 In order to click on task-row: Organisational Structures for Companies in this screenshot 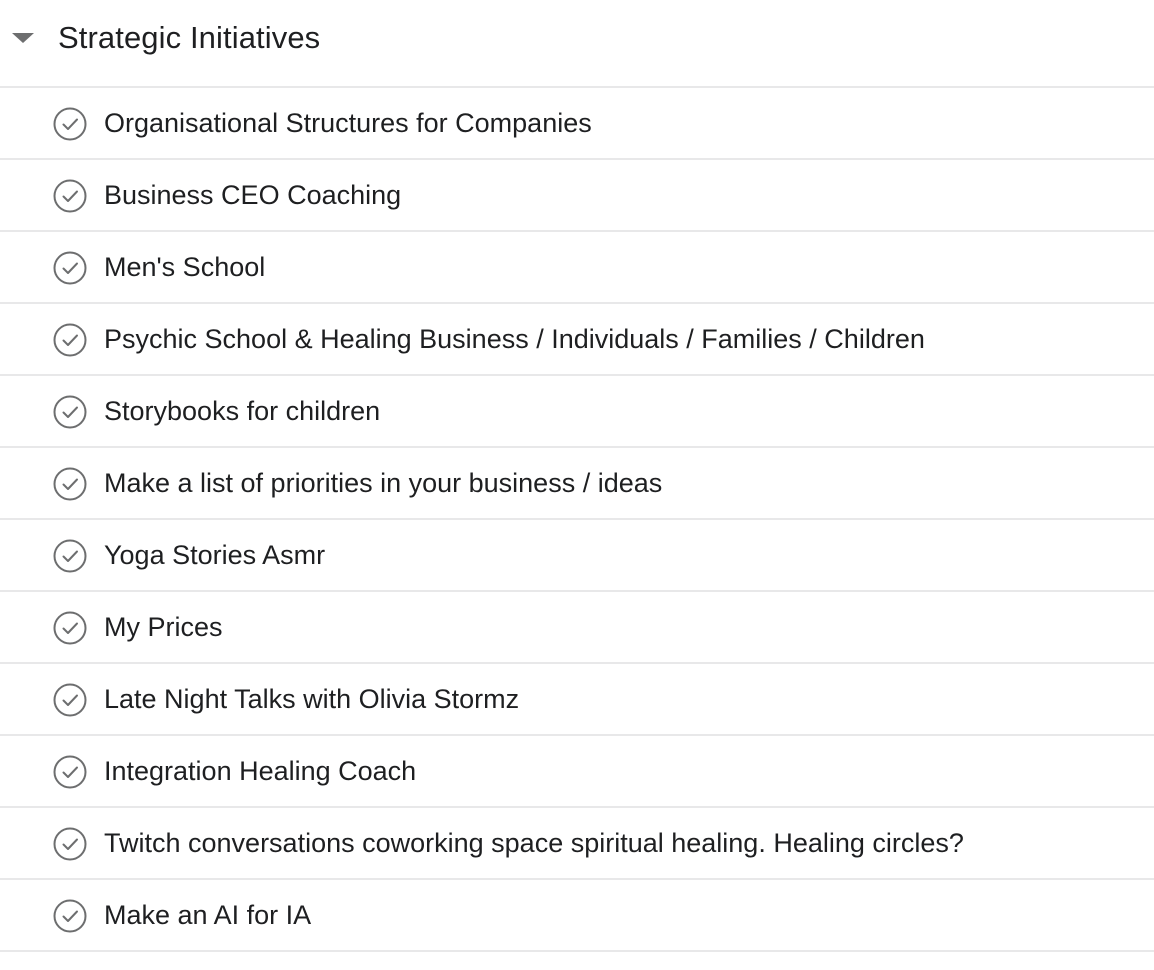, I will do `click(577, 124)`.